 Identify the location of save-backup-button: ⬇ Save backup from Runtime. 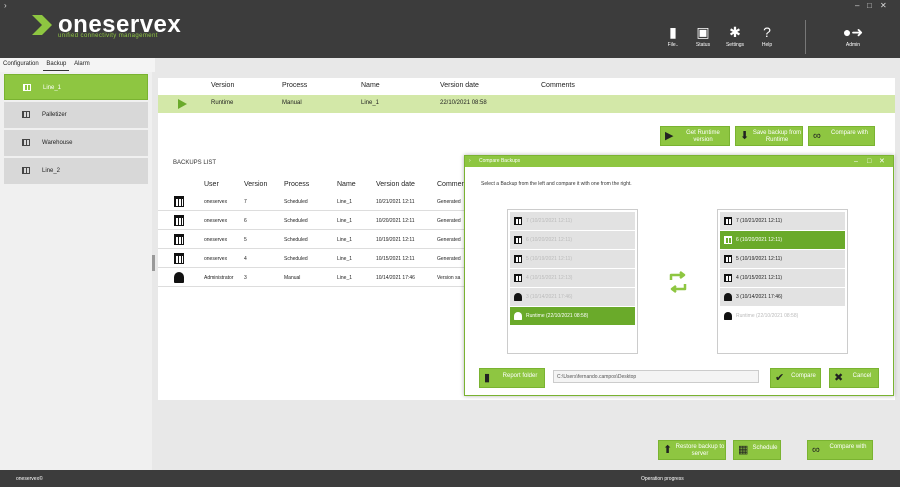
(769, 136).